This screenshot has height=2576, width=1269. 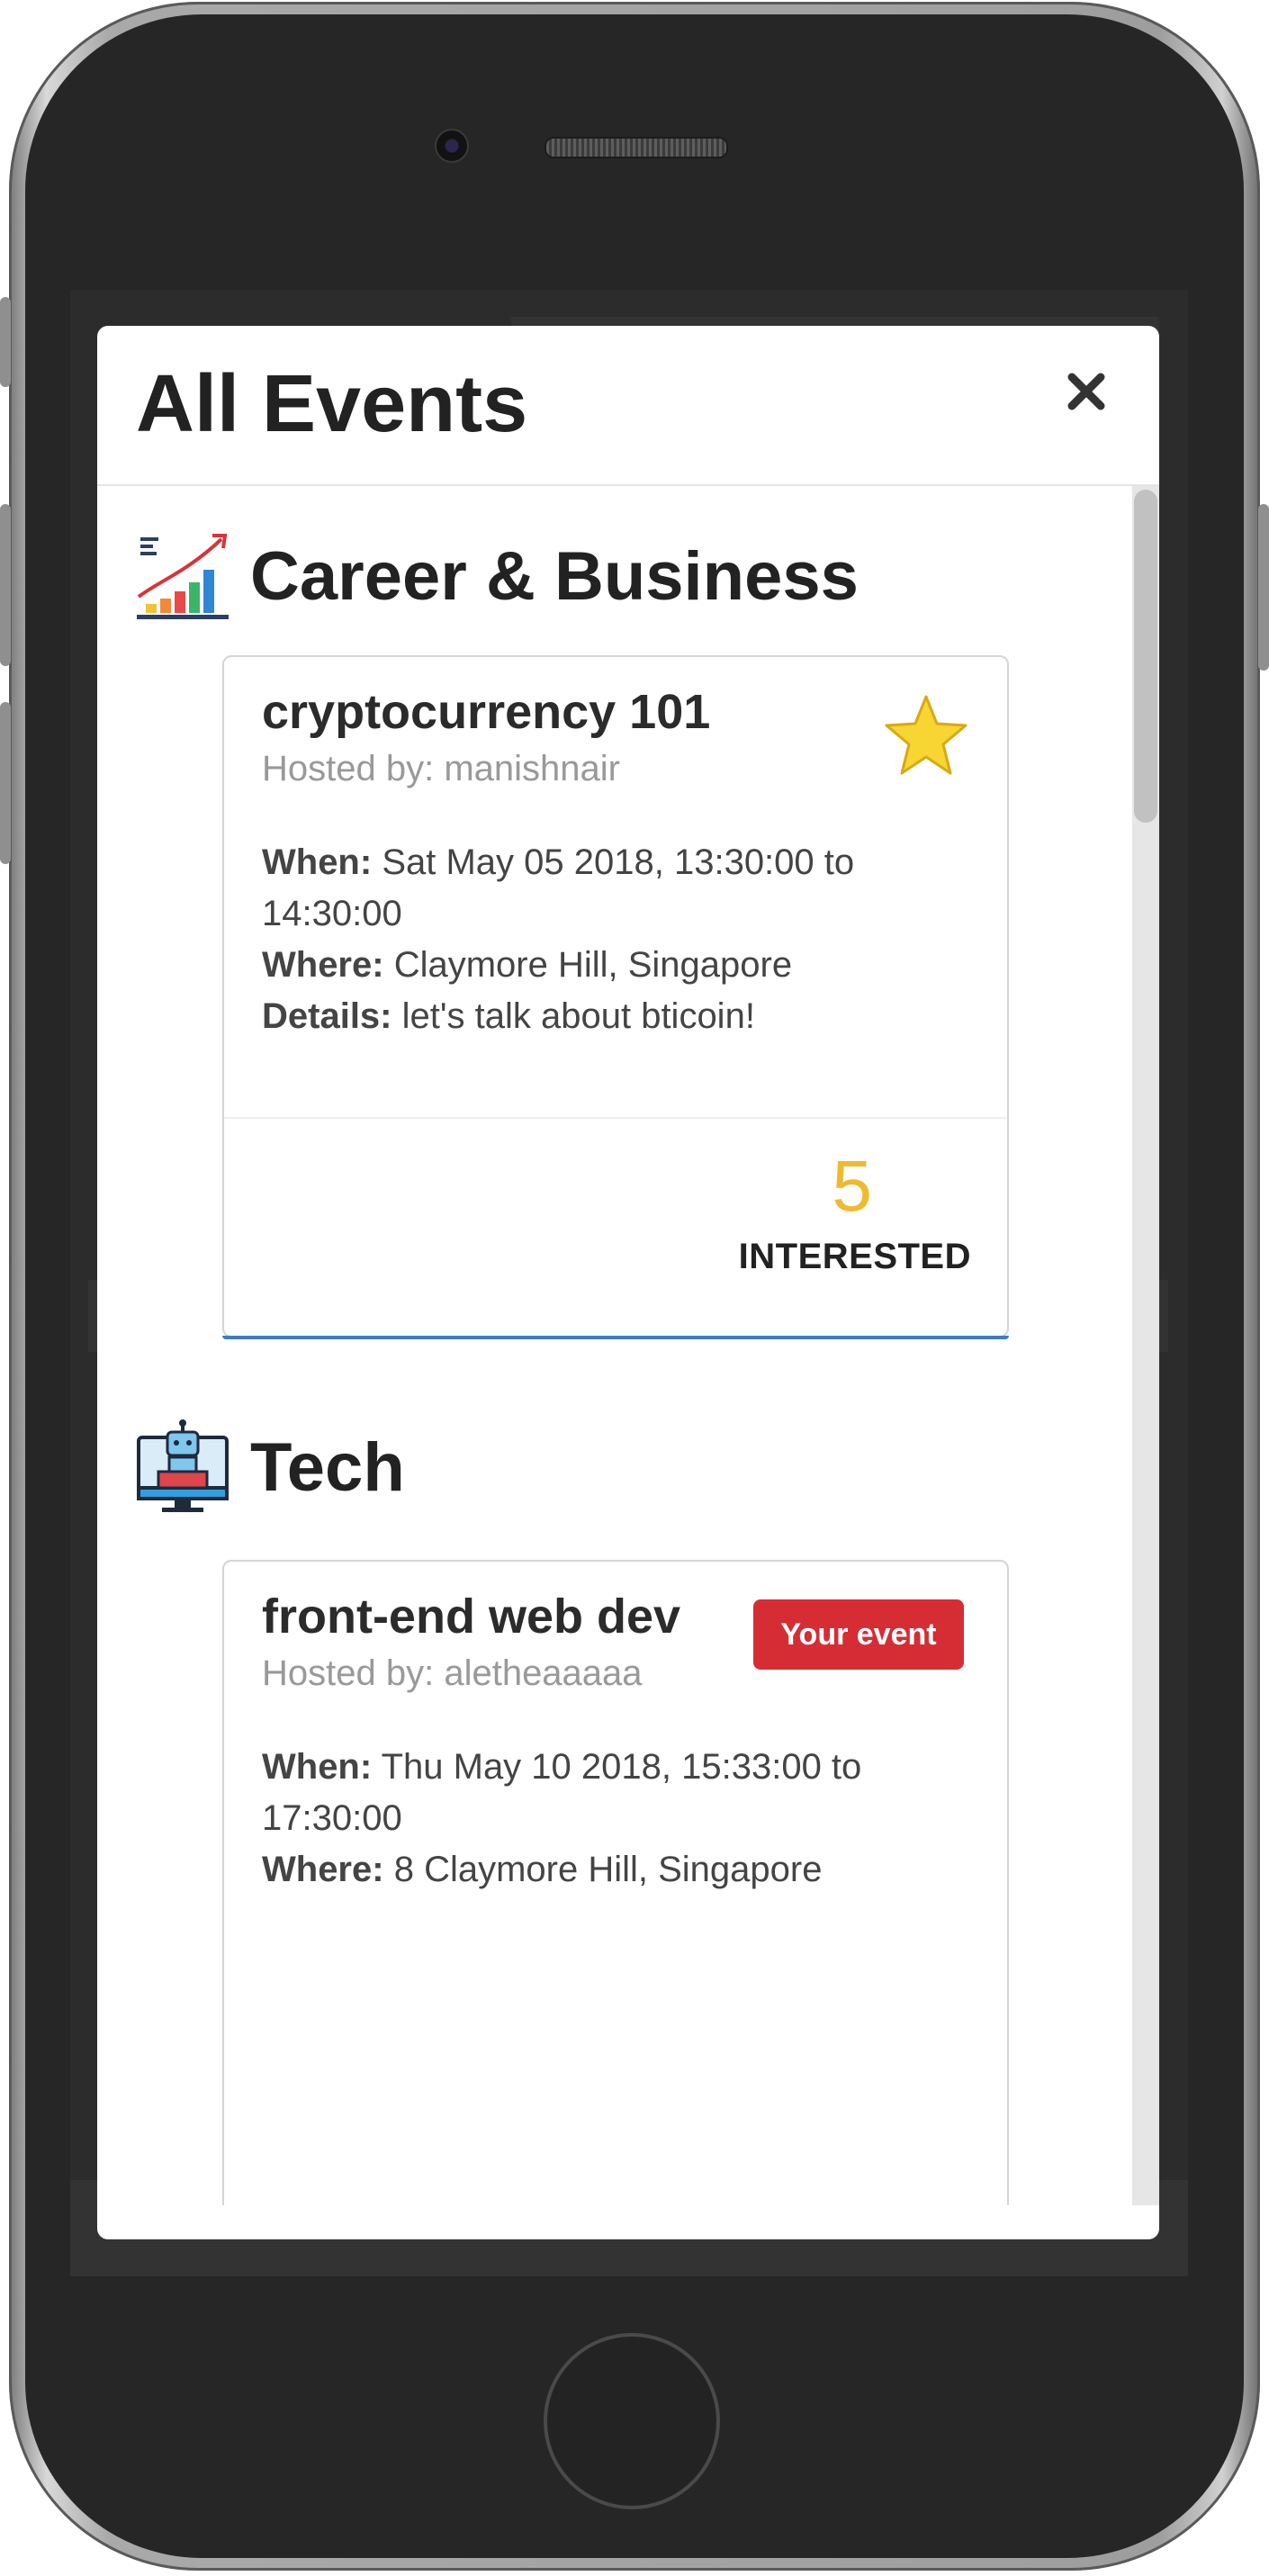 I want to click on event-where-value: 8 Claymore Hill, Singapore, so click(x=608, y=1869).